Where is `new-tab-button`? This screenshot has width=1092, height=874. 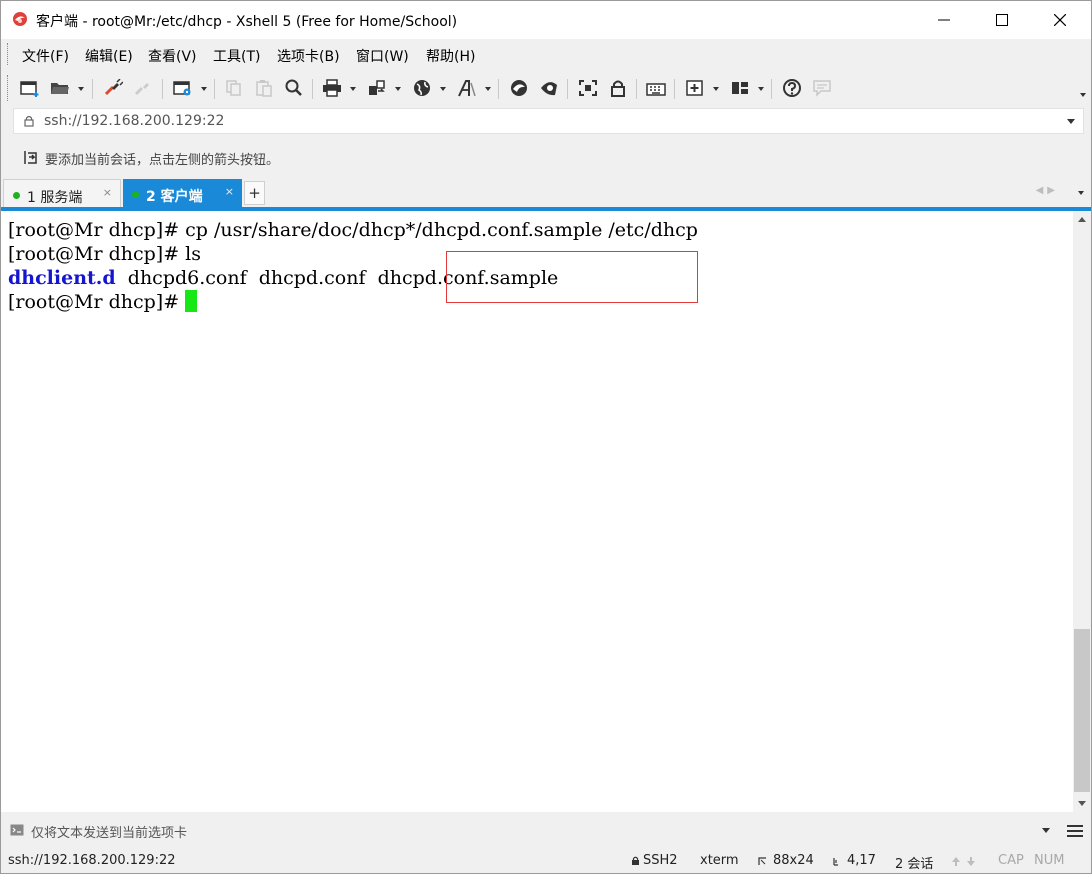
new-tab-button is located at coordinates (695, 88).